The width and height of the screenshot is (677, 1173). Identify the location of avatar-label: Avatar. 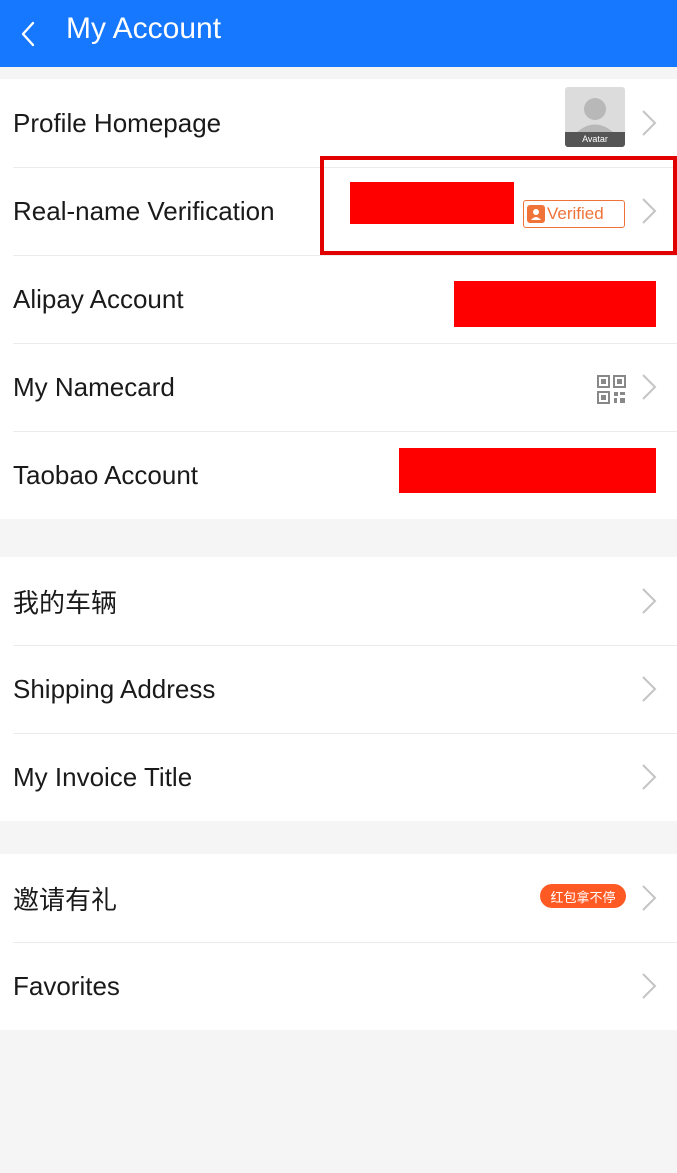
(595, 139).